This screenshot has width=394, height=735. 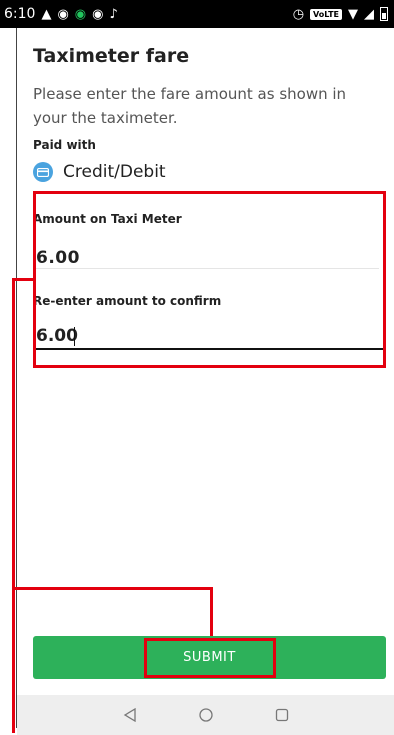 What do you see at coordinates (74, 336) in the screenshot?
I see `text-caret` at bounding box center [74, 336].